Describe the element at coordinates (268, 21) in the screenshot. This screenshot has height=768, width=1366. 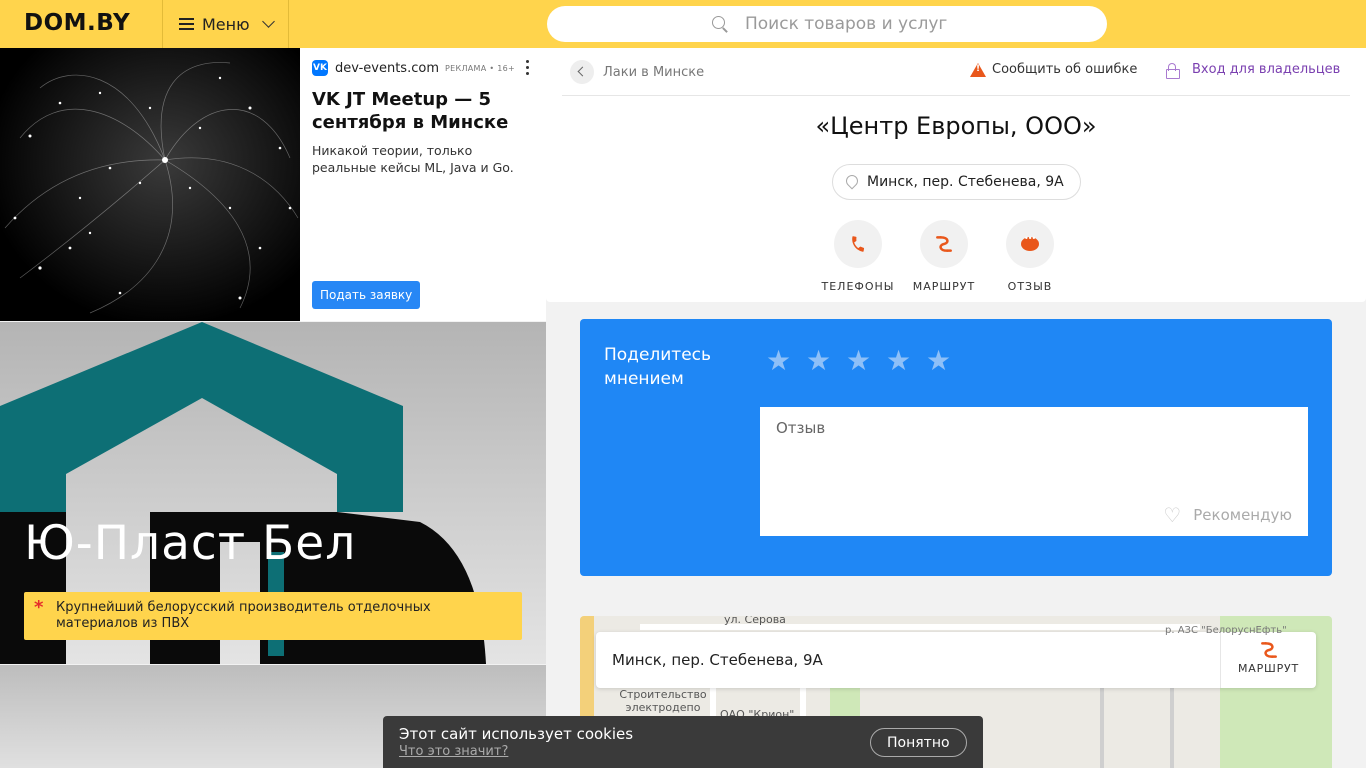
I see `chevron-down-icon` at that location.